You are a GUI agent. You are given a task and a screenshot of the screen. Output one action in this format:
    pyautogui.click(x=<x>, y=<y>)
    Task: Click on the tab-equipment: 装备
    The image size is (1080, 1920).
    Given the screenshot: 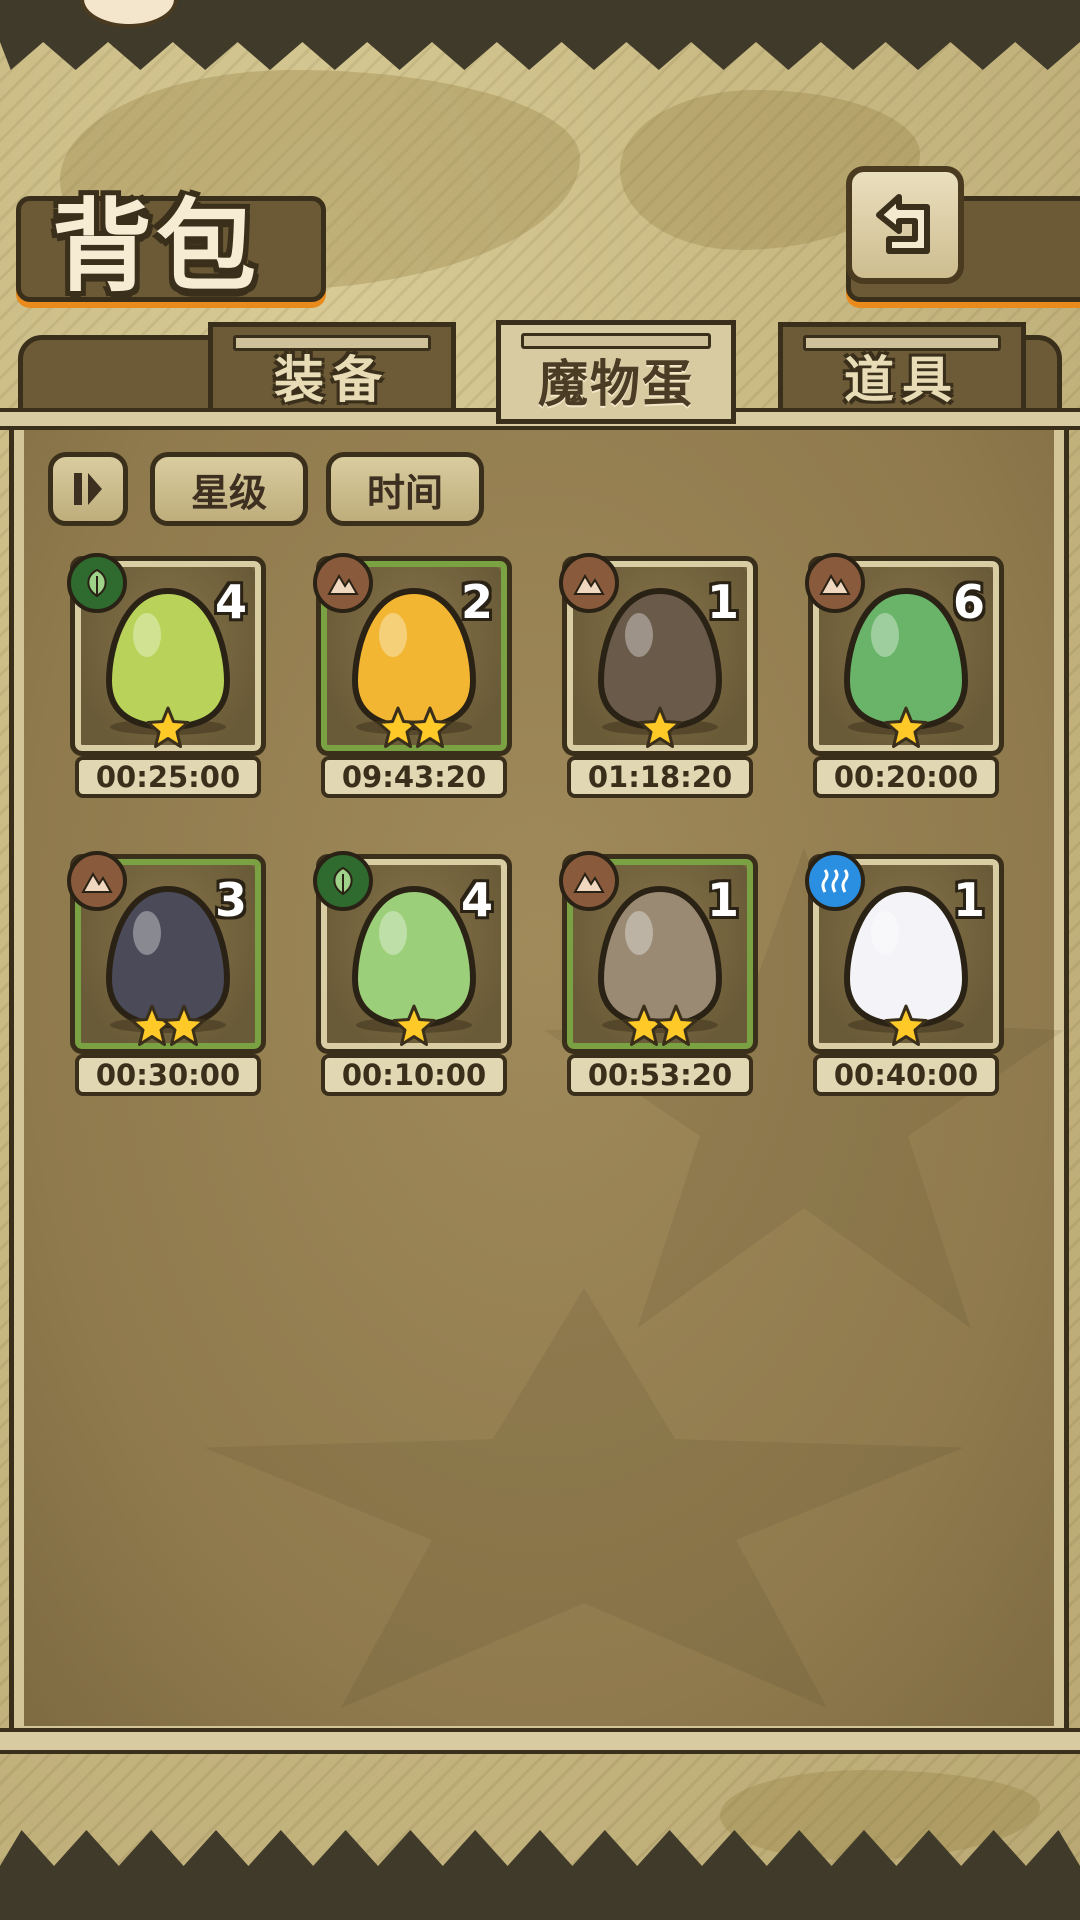 What is the action you would take?
    pyautogui.click(x=332, y=368)
    